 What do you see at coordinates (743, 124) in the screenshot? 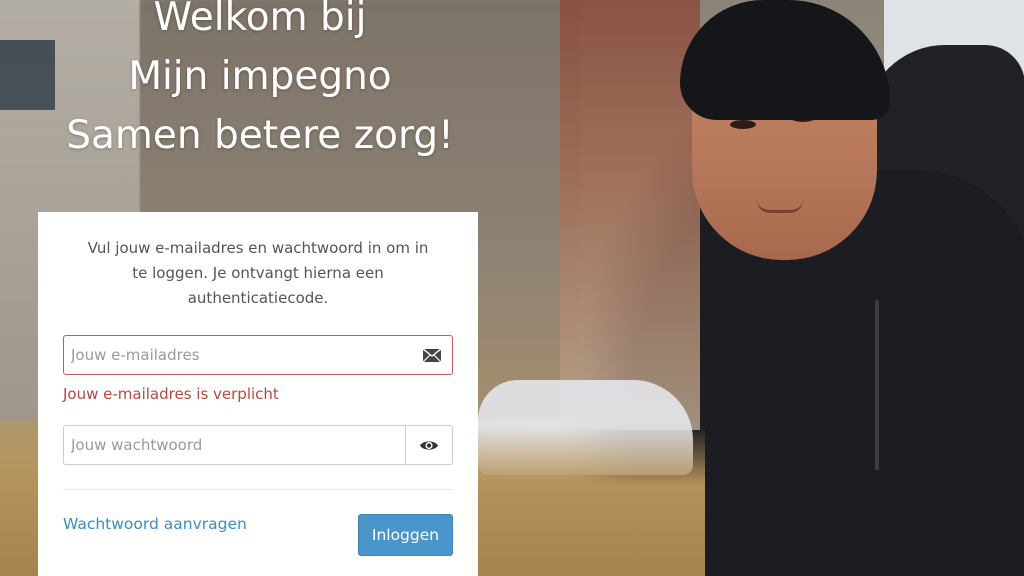
I see `person-eye` at bounding box center [743, 124].